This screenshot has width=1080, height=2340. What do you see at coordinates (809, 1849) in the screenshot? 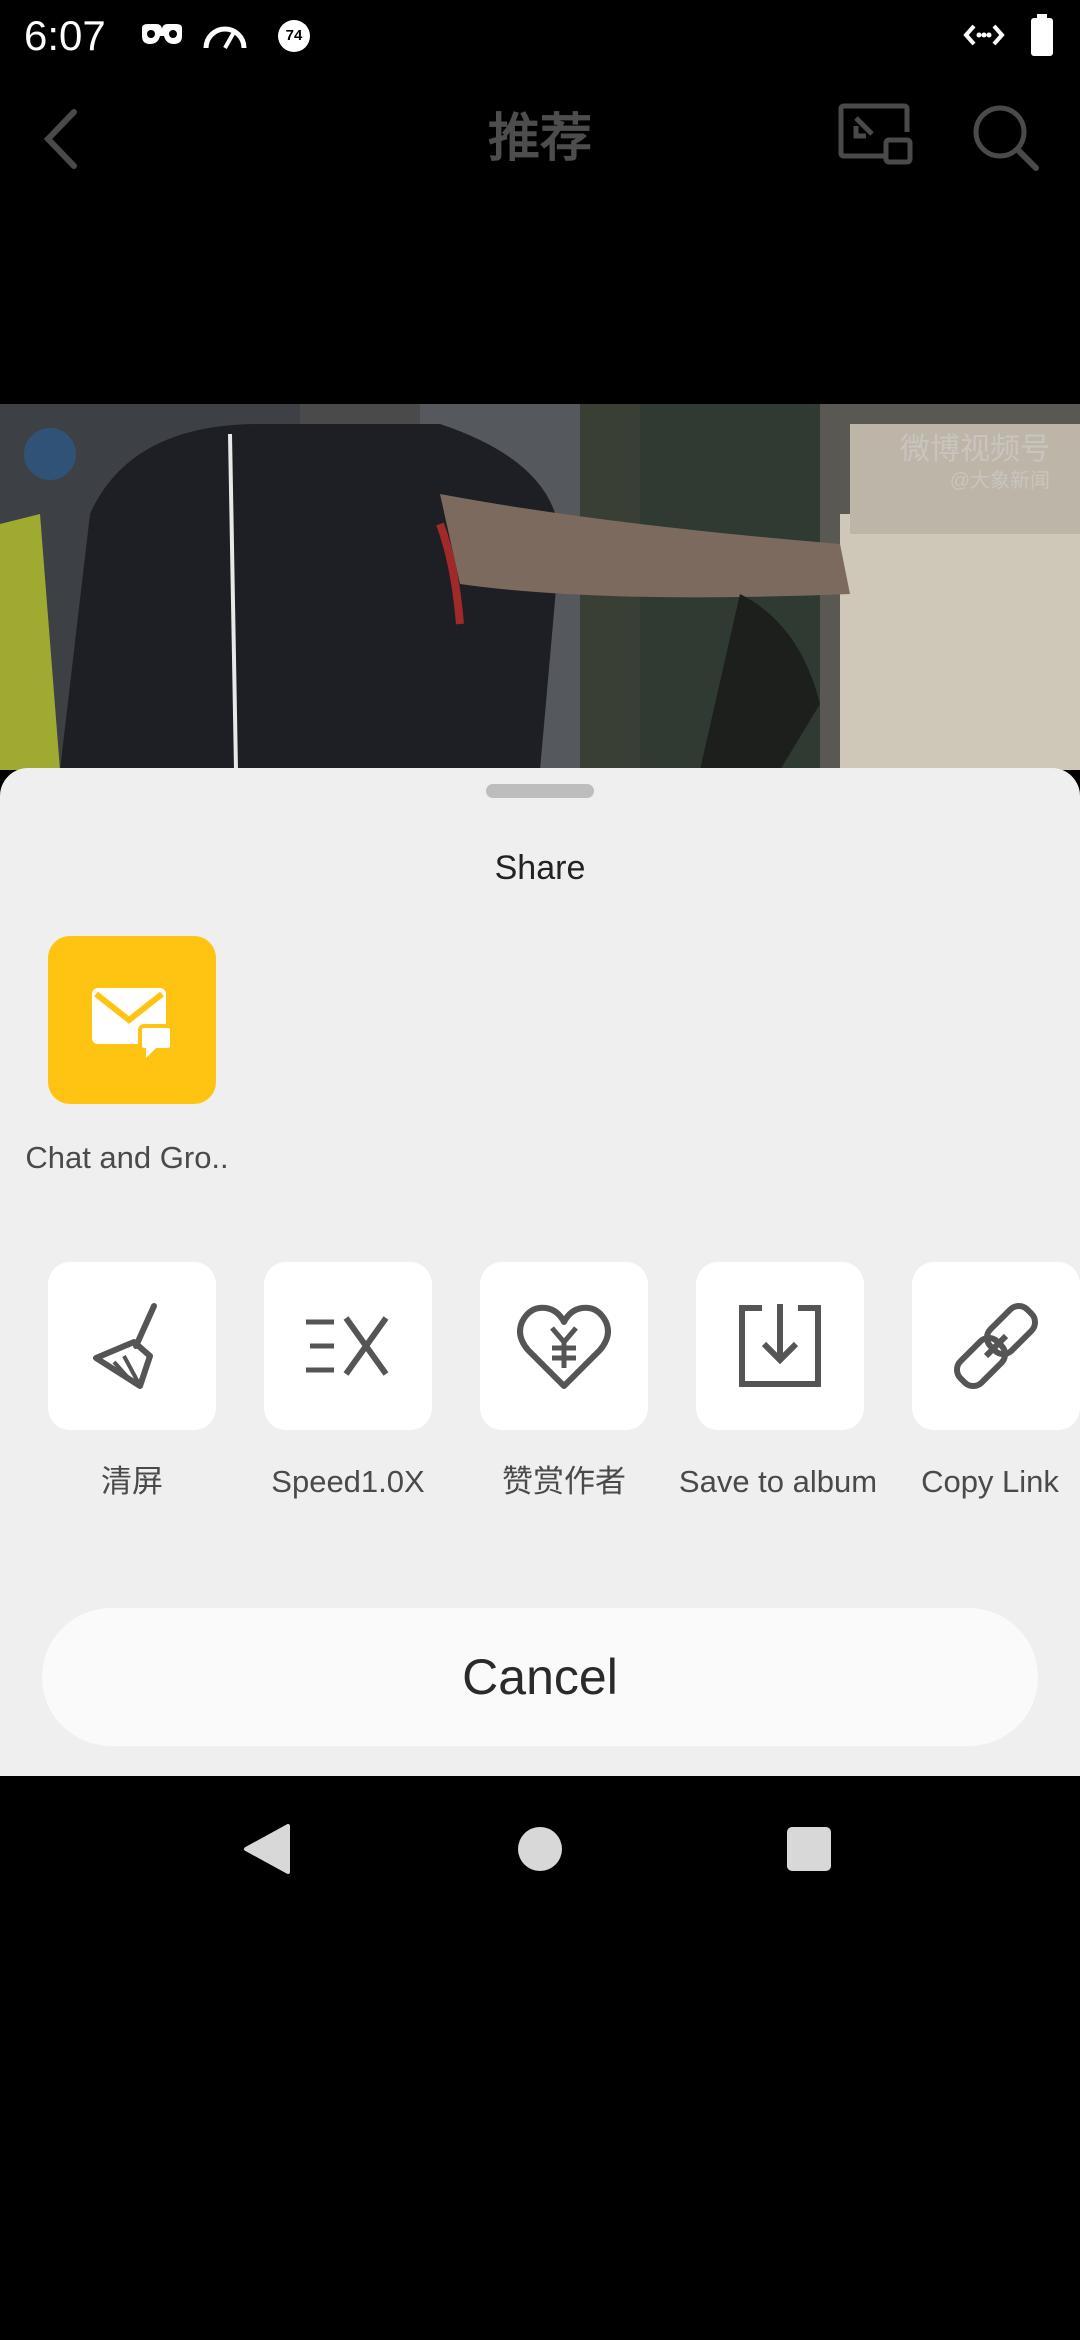
I see `recents-square-icon` at bounding box center [809, 1849].